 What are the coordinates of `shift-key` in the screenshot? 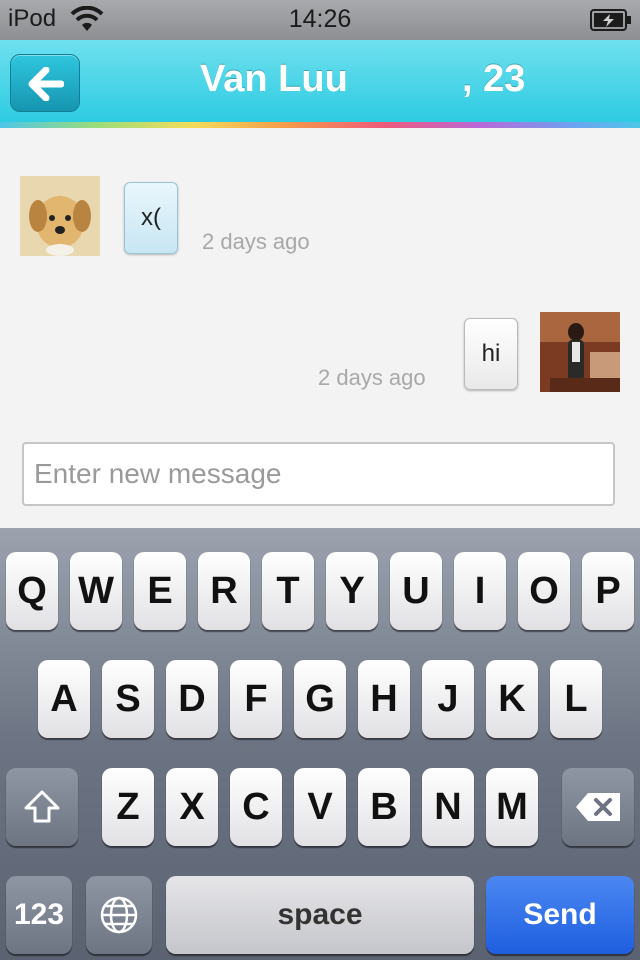 It's located at (42, 807).